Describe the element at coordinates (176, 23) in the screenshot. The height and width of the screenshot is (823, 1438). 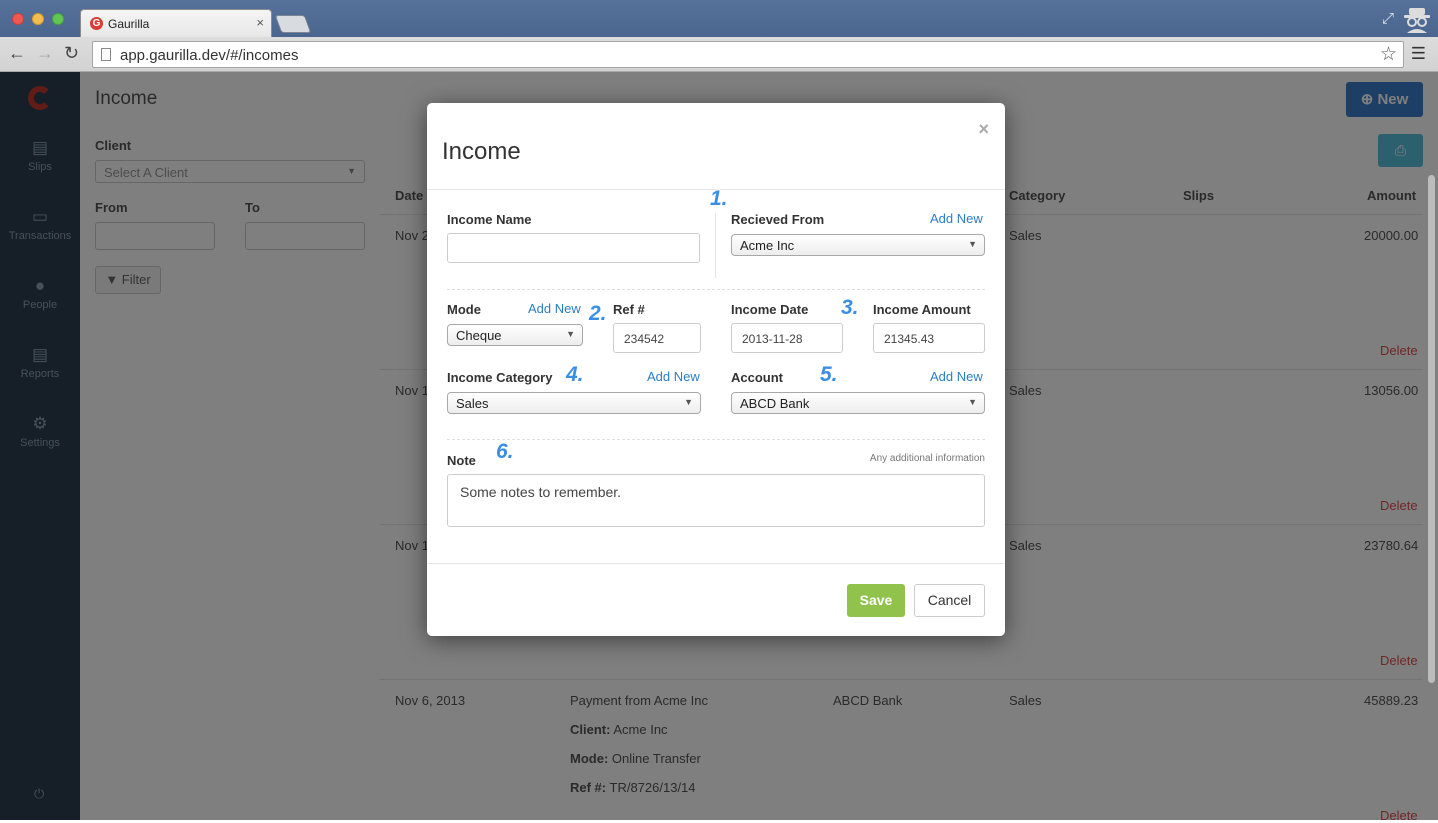
I see `browser-tab: G Gaurilla ×` at that location.